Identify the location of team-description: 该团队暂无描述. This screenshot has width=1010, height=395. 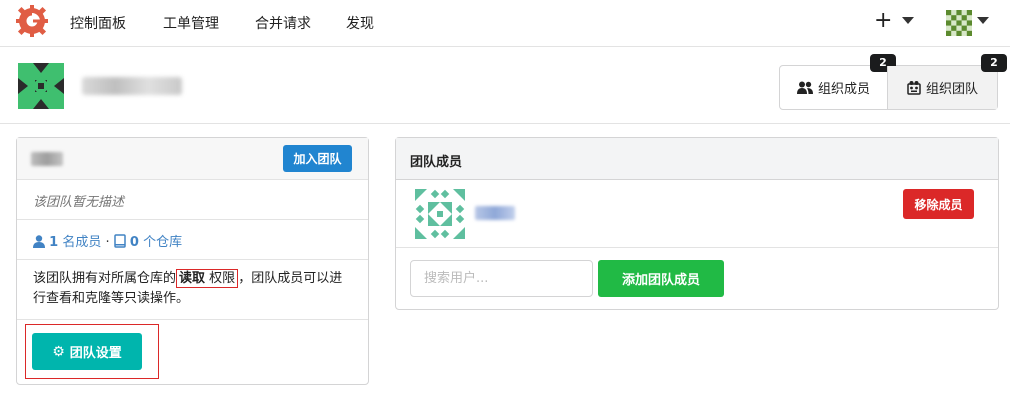
(192, 200).